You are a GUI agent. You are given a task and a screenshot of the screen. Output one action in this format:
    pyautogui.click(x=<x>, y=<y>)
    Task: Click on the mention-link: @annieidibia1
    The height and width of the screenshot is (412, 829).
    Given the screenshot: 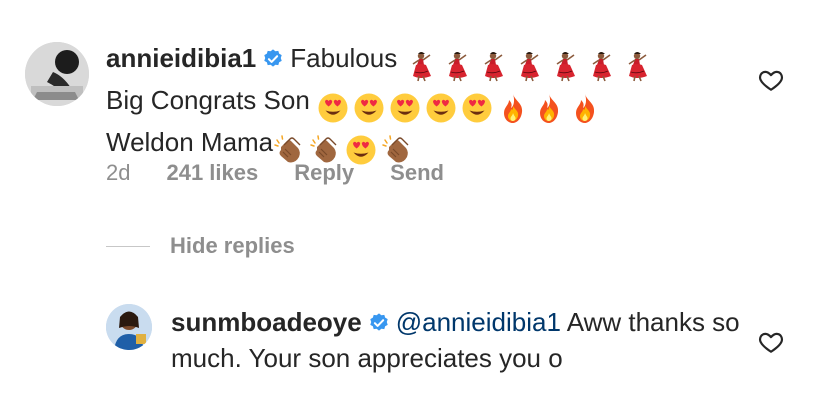 What is the action you would take?
    pyautogui.click(x=478, y=322)
    